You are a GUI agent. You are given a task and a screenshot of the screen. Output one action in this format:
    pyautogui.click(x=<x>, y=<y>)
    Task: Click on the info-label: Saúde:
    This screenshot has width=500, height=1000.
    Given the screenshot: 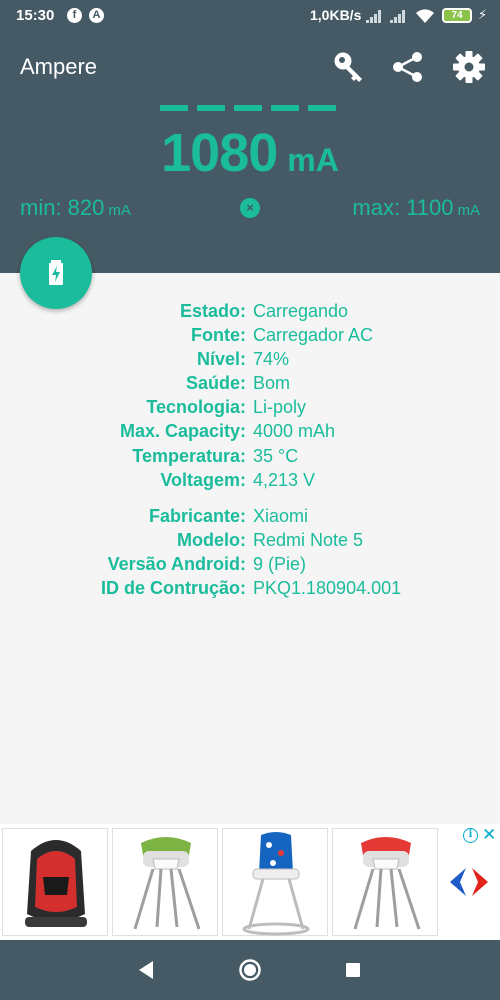 What is the action you would take?
    pyautogui.click(x=215, y=383)
    